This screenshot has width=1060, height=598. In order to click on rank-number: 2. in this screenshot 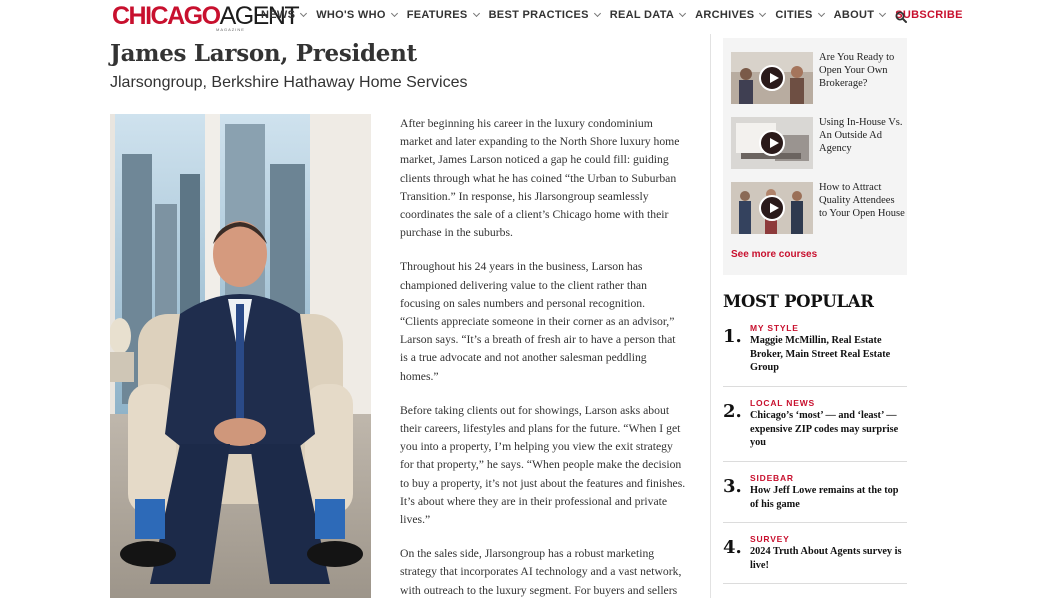, I will do `click(732, 411)`.